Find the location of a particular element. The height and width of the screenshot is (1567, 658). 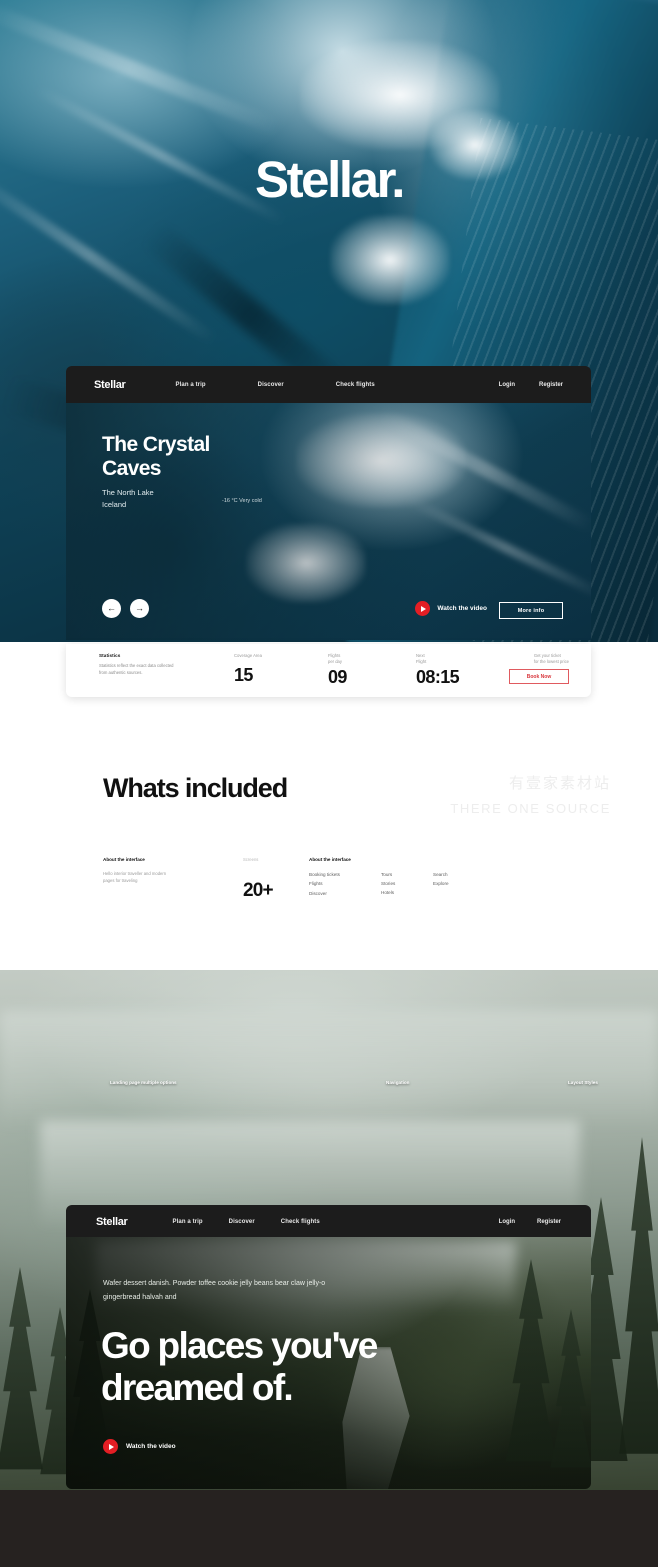

booking-note: Get your ticket for the lowest price is located at coordinates (551, 659).